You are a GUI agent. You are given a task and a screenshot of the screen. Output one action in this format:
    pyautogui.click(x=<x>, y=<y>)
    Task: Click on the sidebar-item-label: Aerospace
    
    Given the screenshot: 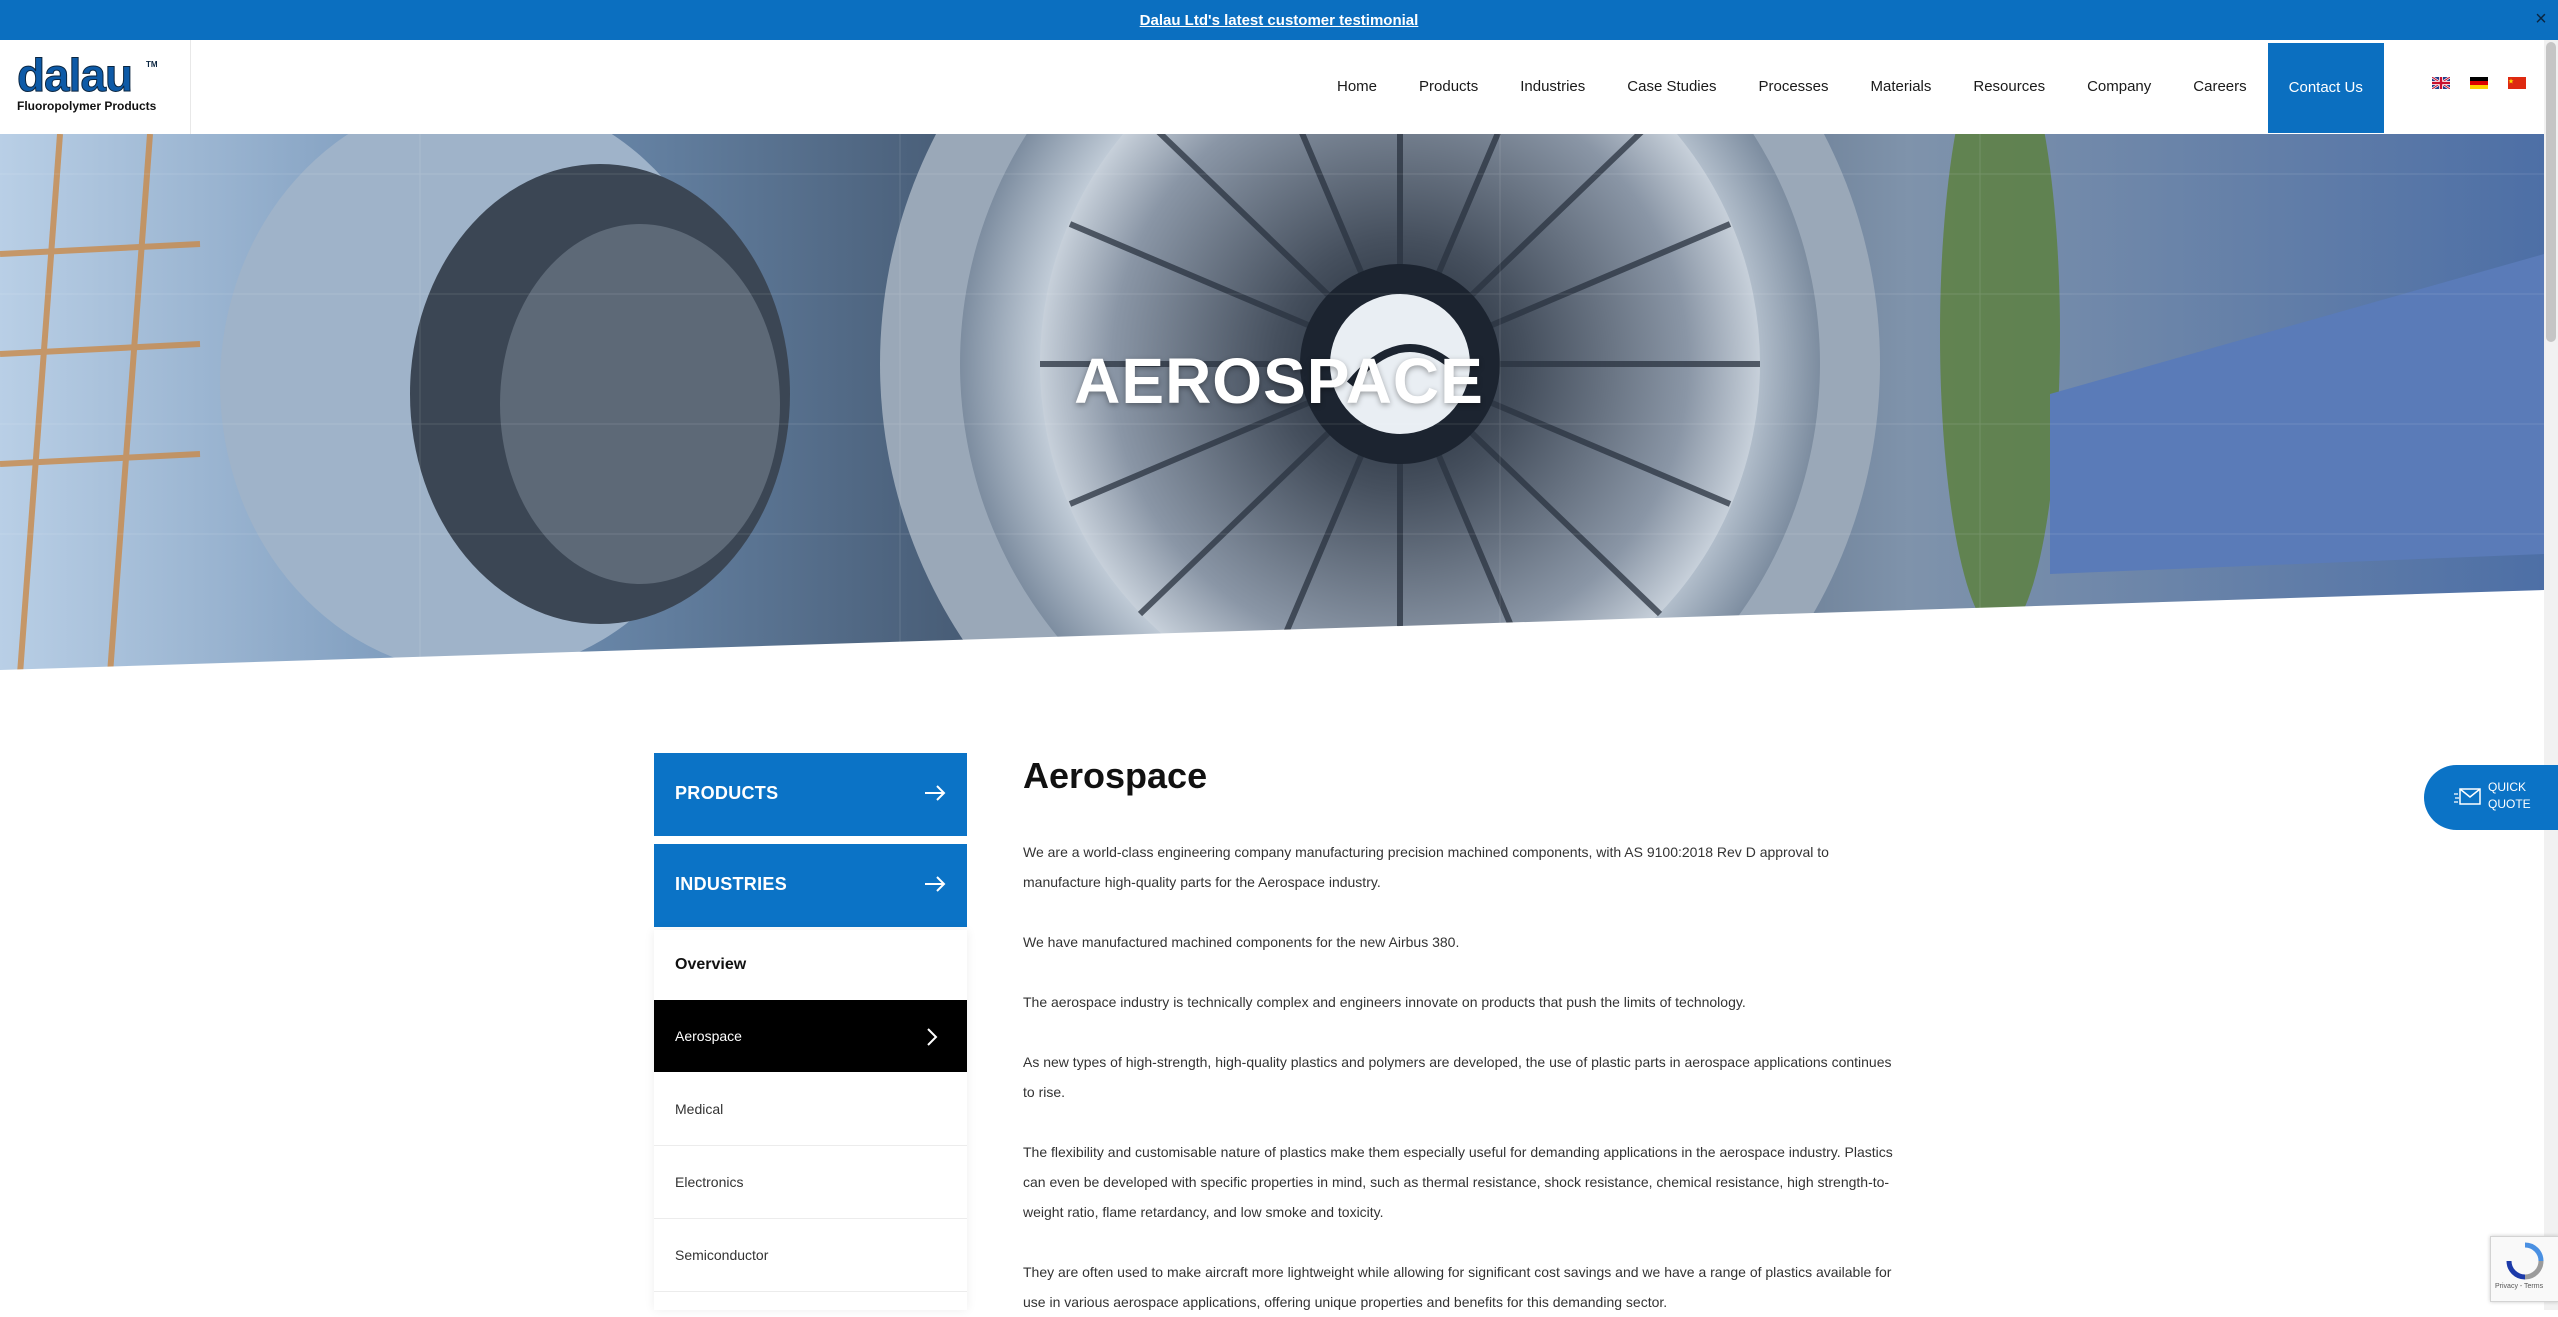 What is the action you would take?
    pyautogui.click(x=708, y=1036)
    